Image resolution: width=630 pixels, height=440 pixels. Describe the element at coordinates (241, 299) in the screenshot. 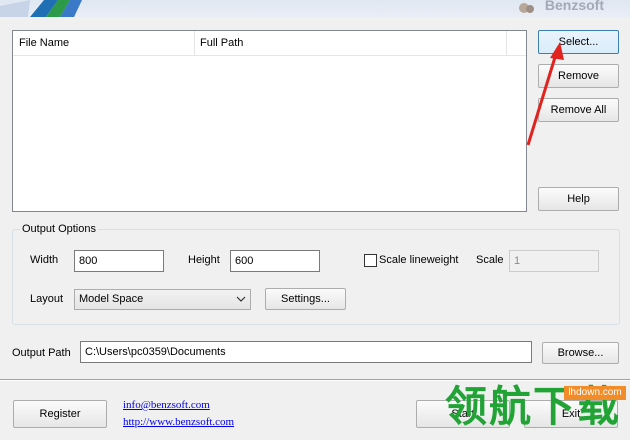

I see `chevron-down-icon` at that location.